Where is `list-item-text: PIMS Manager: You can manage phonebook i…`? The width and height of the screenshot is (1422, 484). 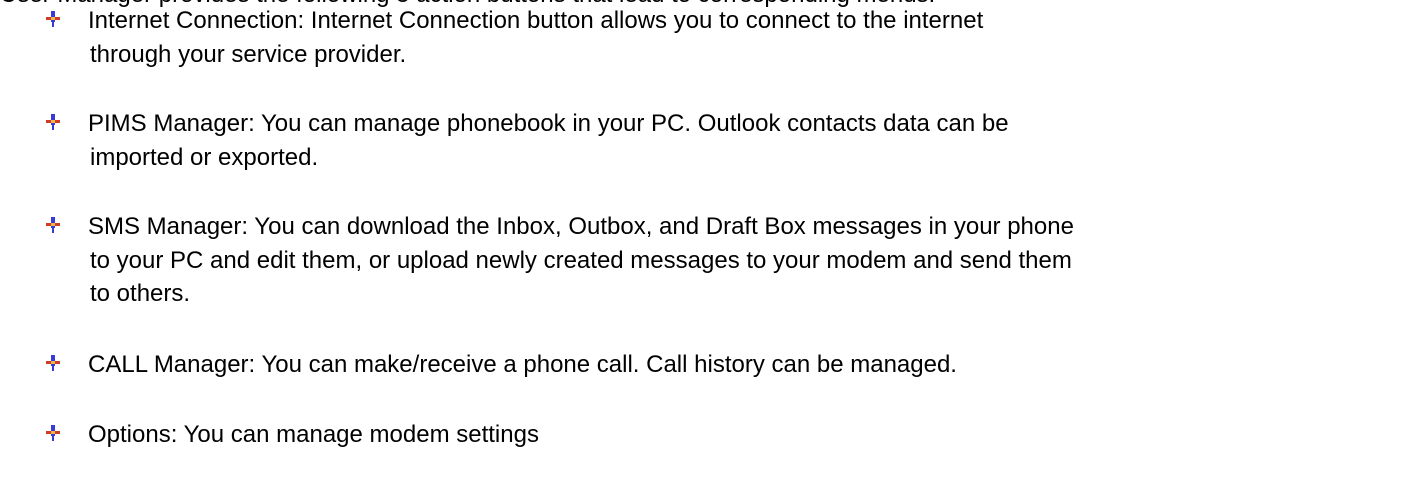
list-item-text: PIMS Manager: You can manage phonebook i… is located at coordinates (748, 140).